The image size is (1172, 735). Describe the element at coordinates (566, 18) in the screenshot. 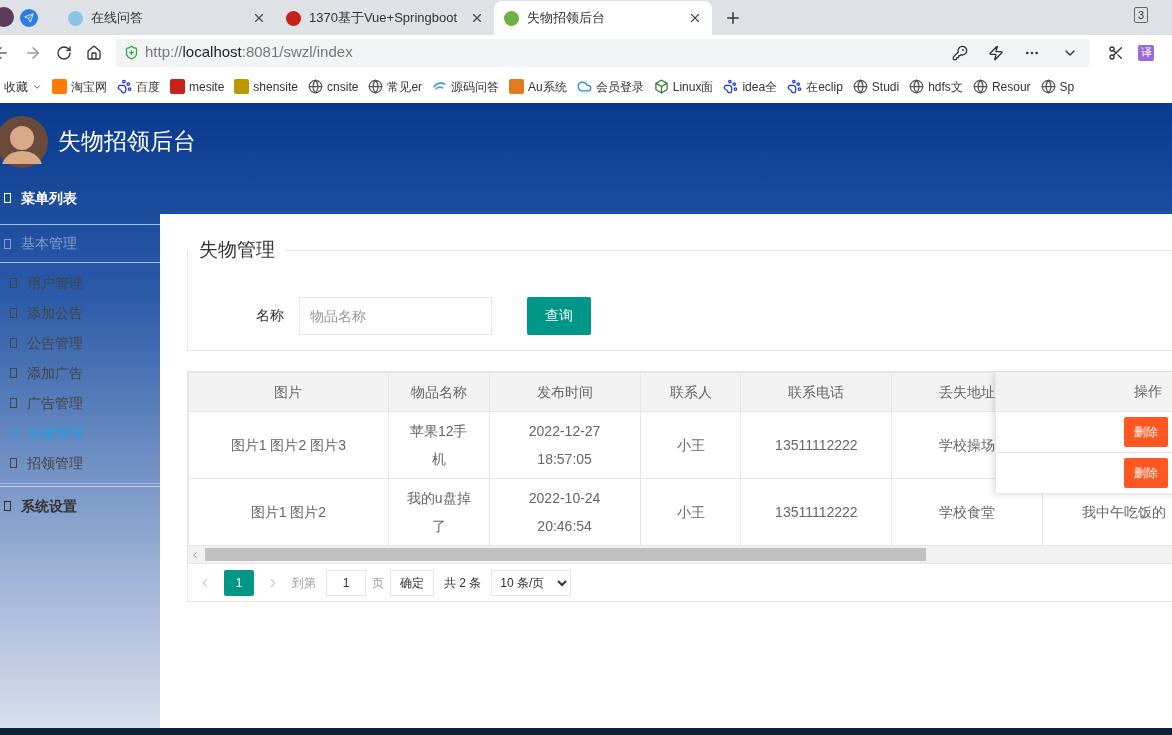

I see `tab-title: 失物招领后台` at that location.